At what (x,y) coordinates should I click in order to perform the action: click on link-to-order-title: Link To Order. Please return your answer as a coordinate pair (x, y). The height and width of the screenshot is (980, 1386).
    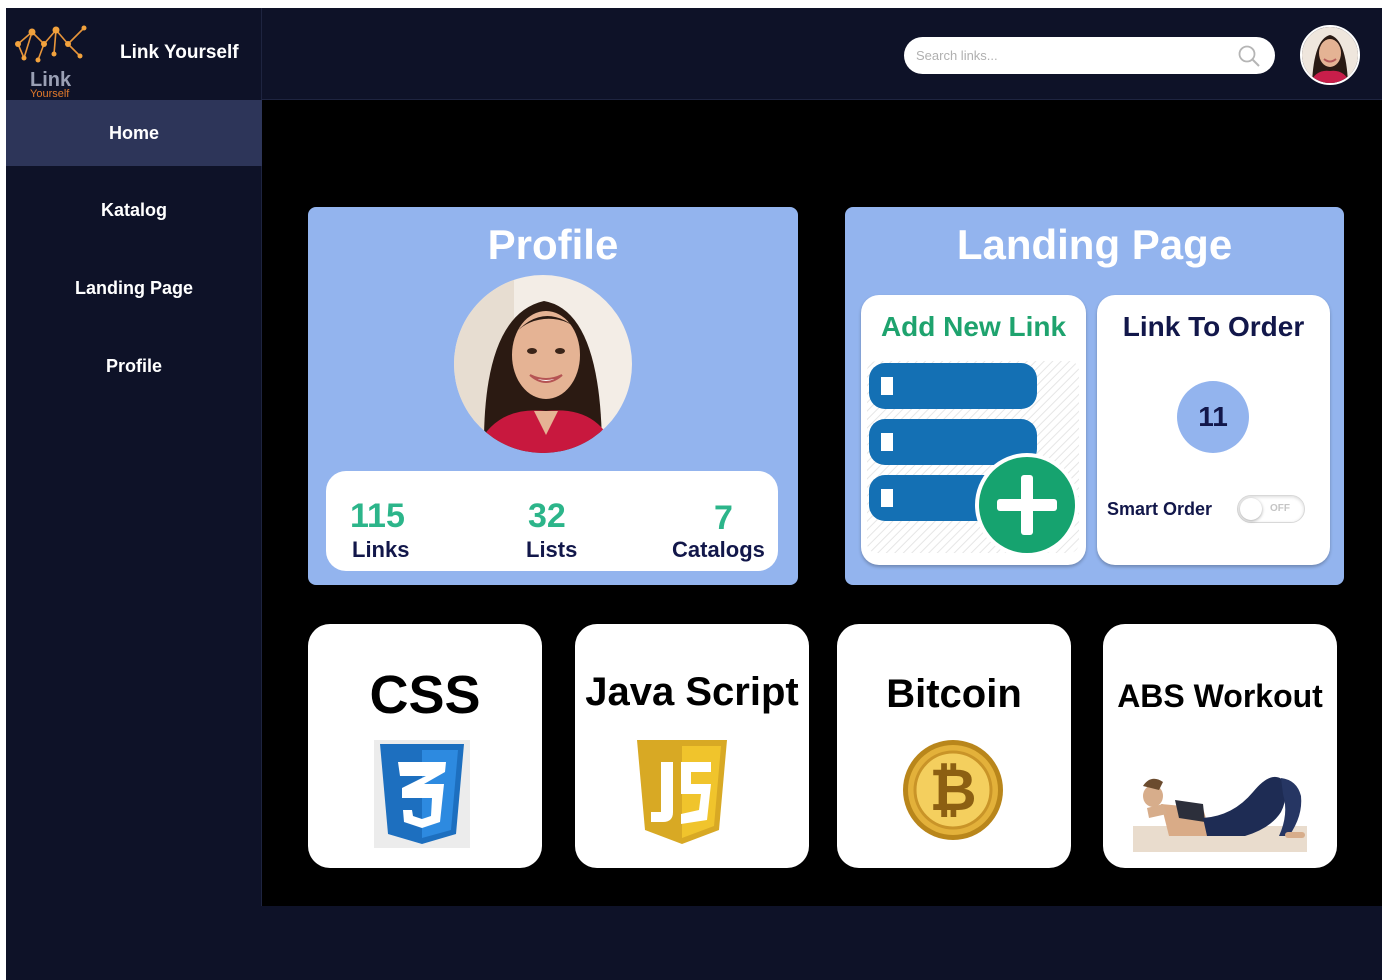
    Looking at the image, I should click on (1213, 326).